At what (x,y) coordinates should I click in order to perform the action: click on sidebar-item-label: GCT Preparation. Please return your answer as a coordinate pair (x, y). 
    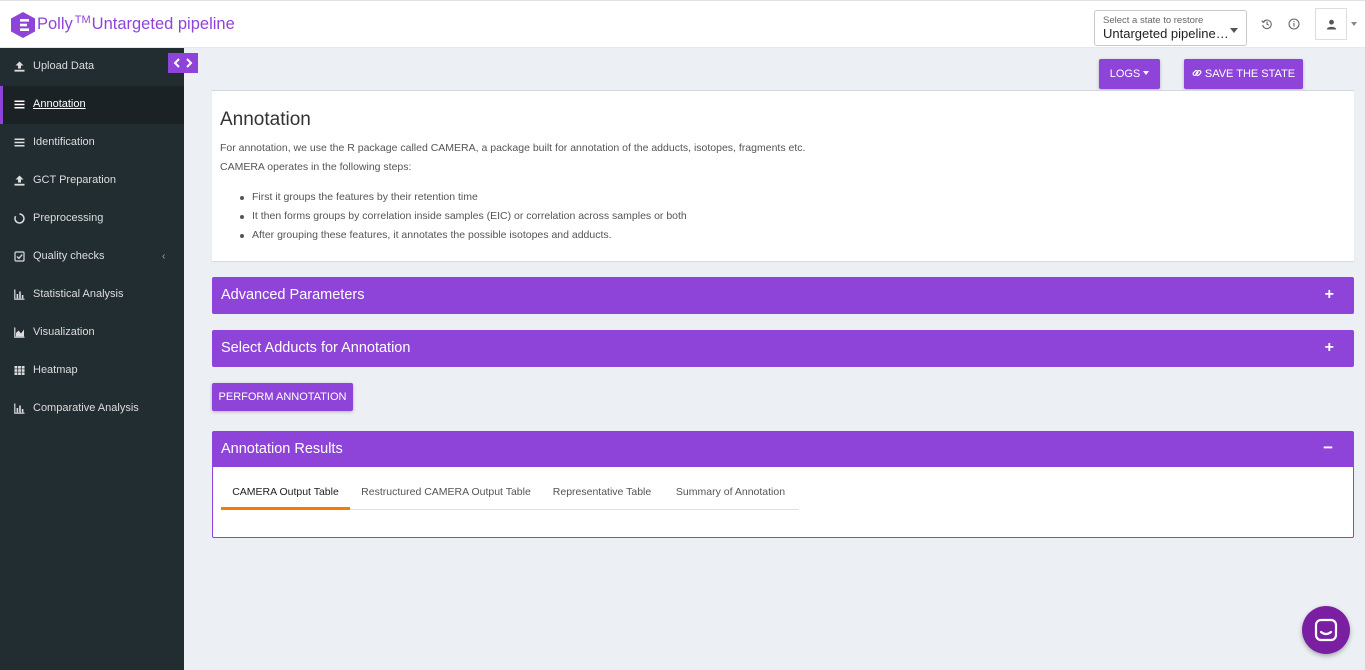
    Looking at the image, I should click on (74, 180).